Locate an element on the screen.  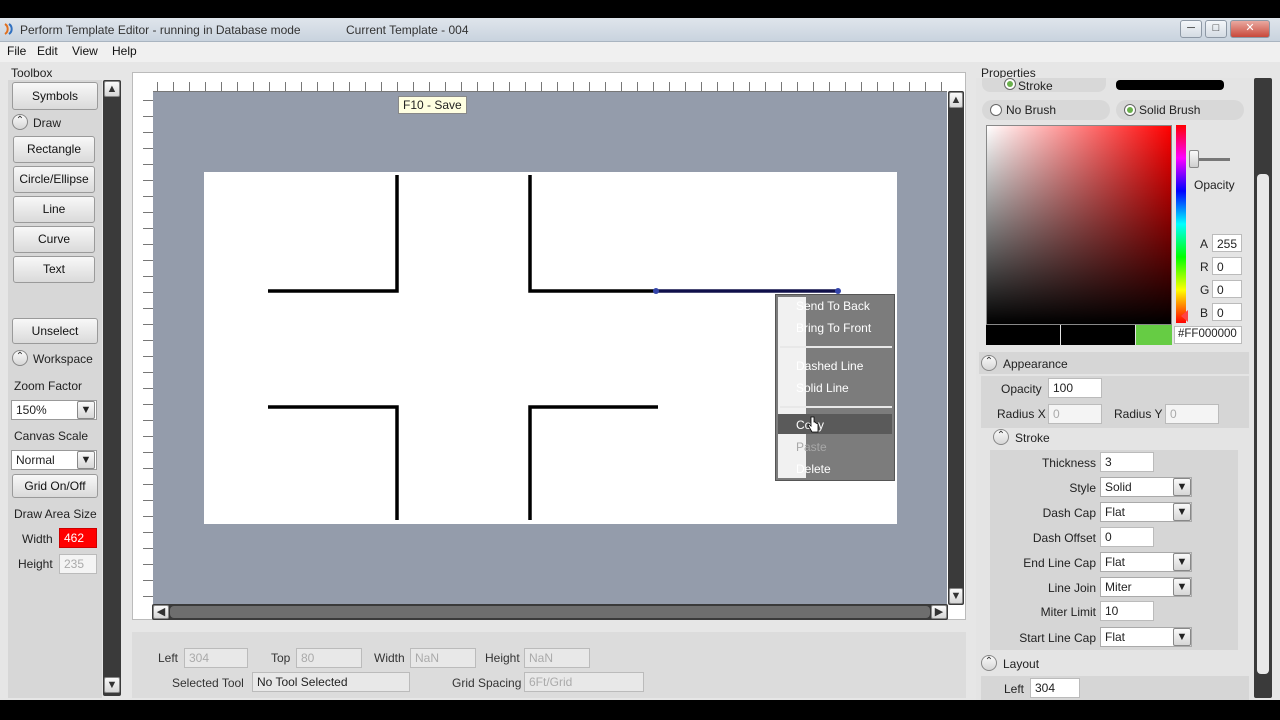
top-ruler is located at coordinates (550, 84).